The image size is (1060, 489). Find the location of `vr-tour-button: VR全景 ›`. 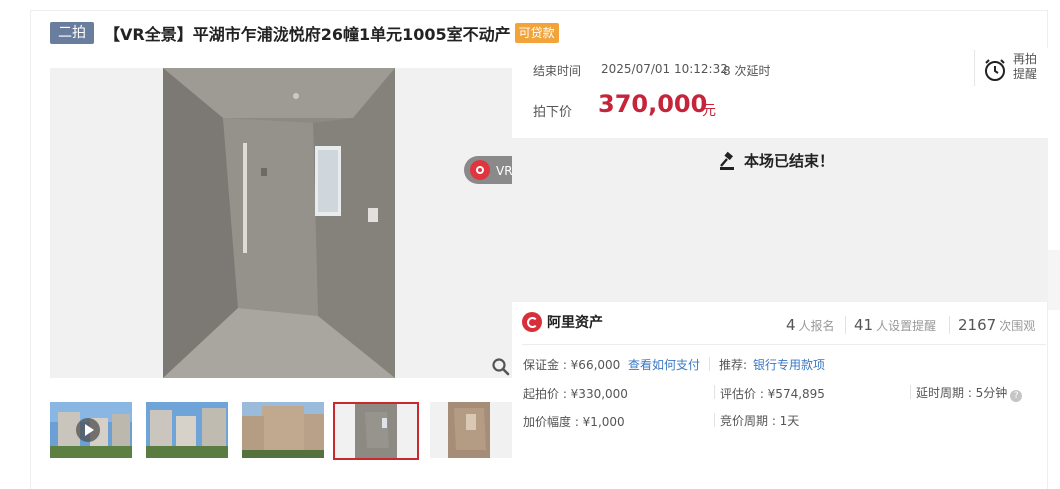

vr-tour-button: VR全景 › is located at coordinates (488, 170).